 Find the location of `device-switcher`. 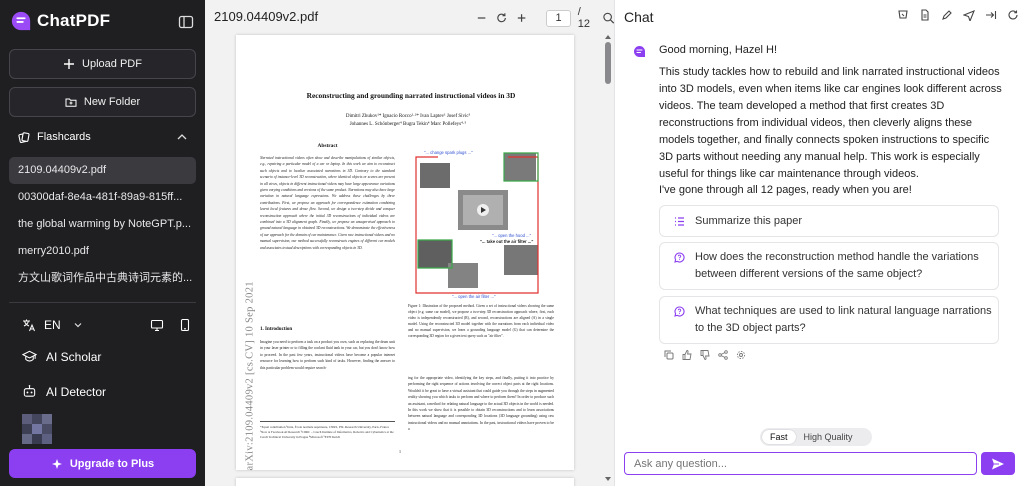

device-switcher is located at coordinates (171, 325).